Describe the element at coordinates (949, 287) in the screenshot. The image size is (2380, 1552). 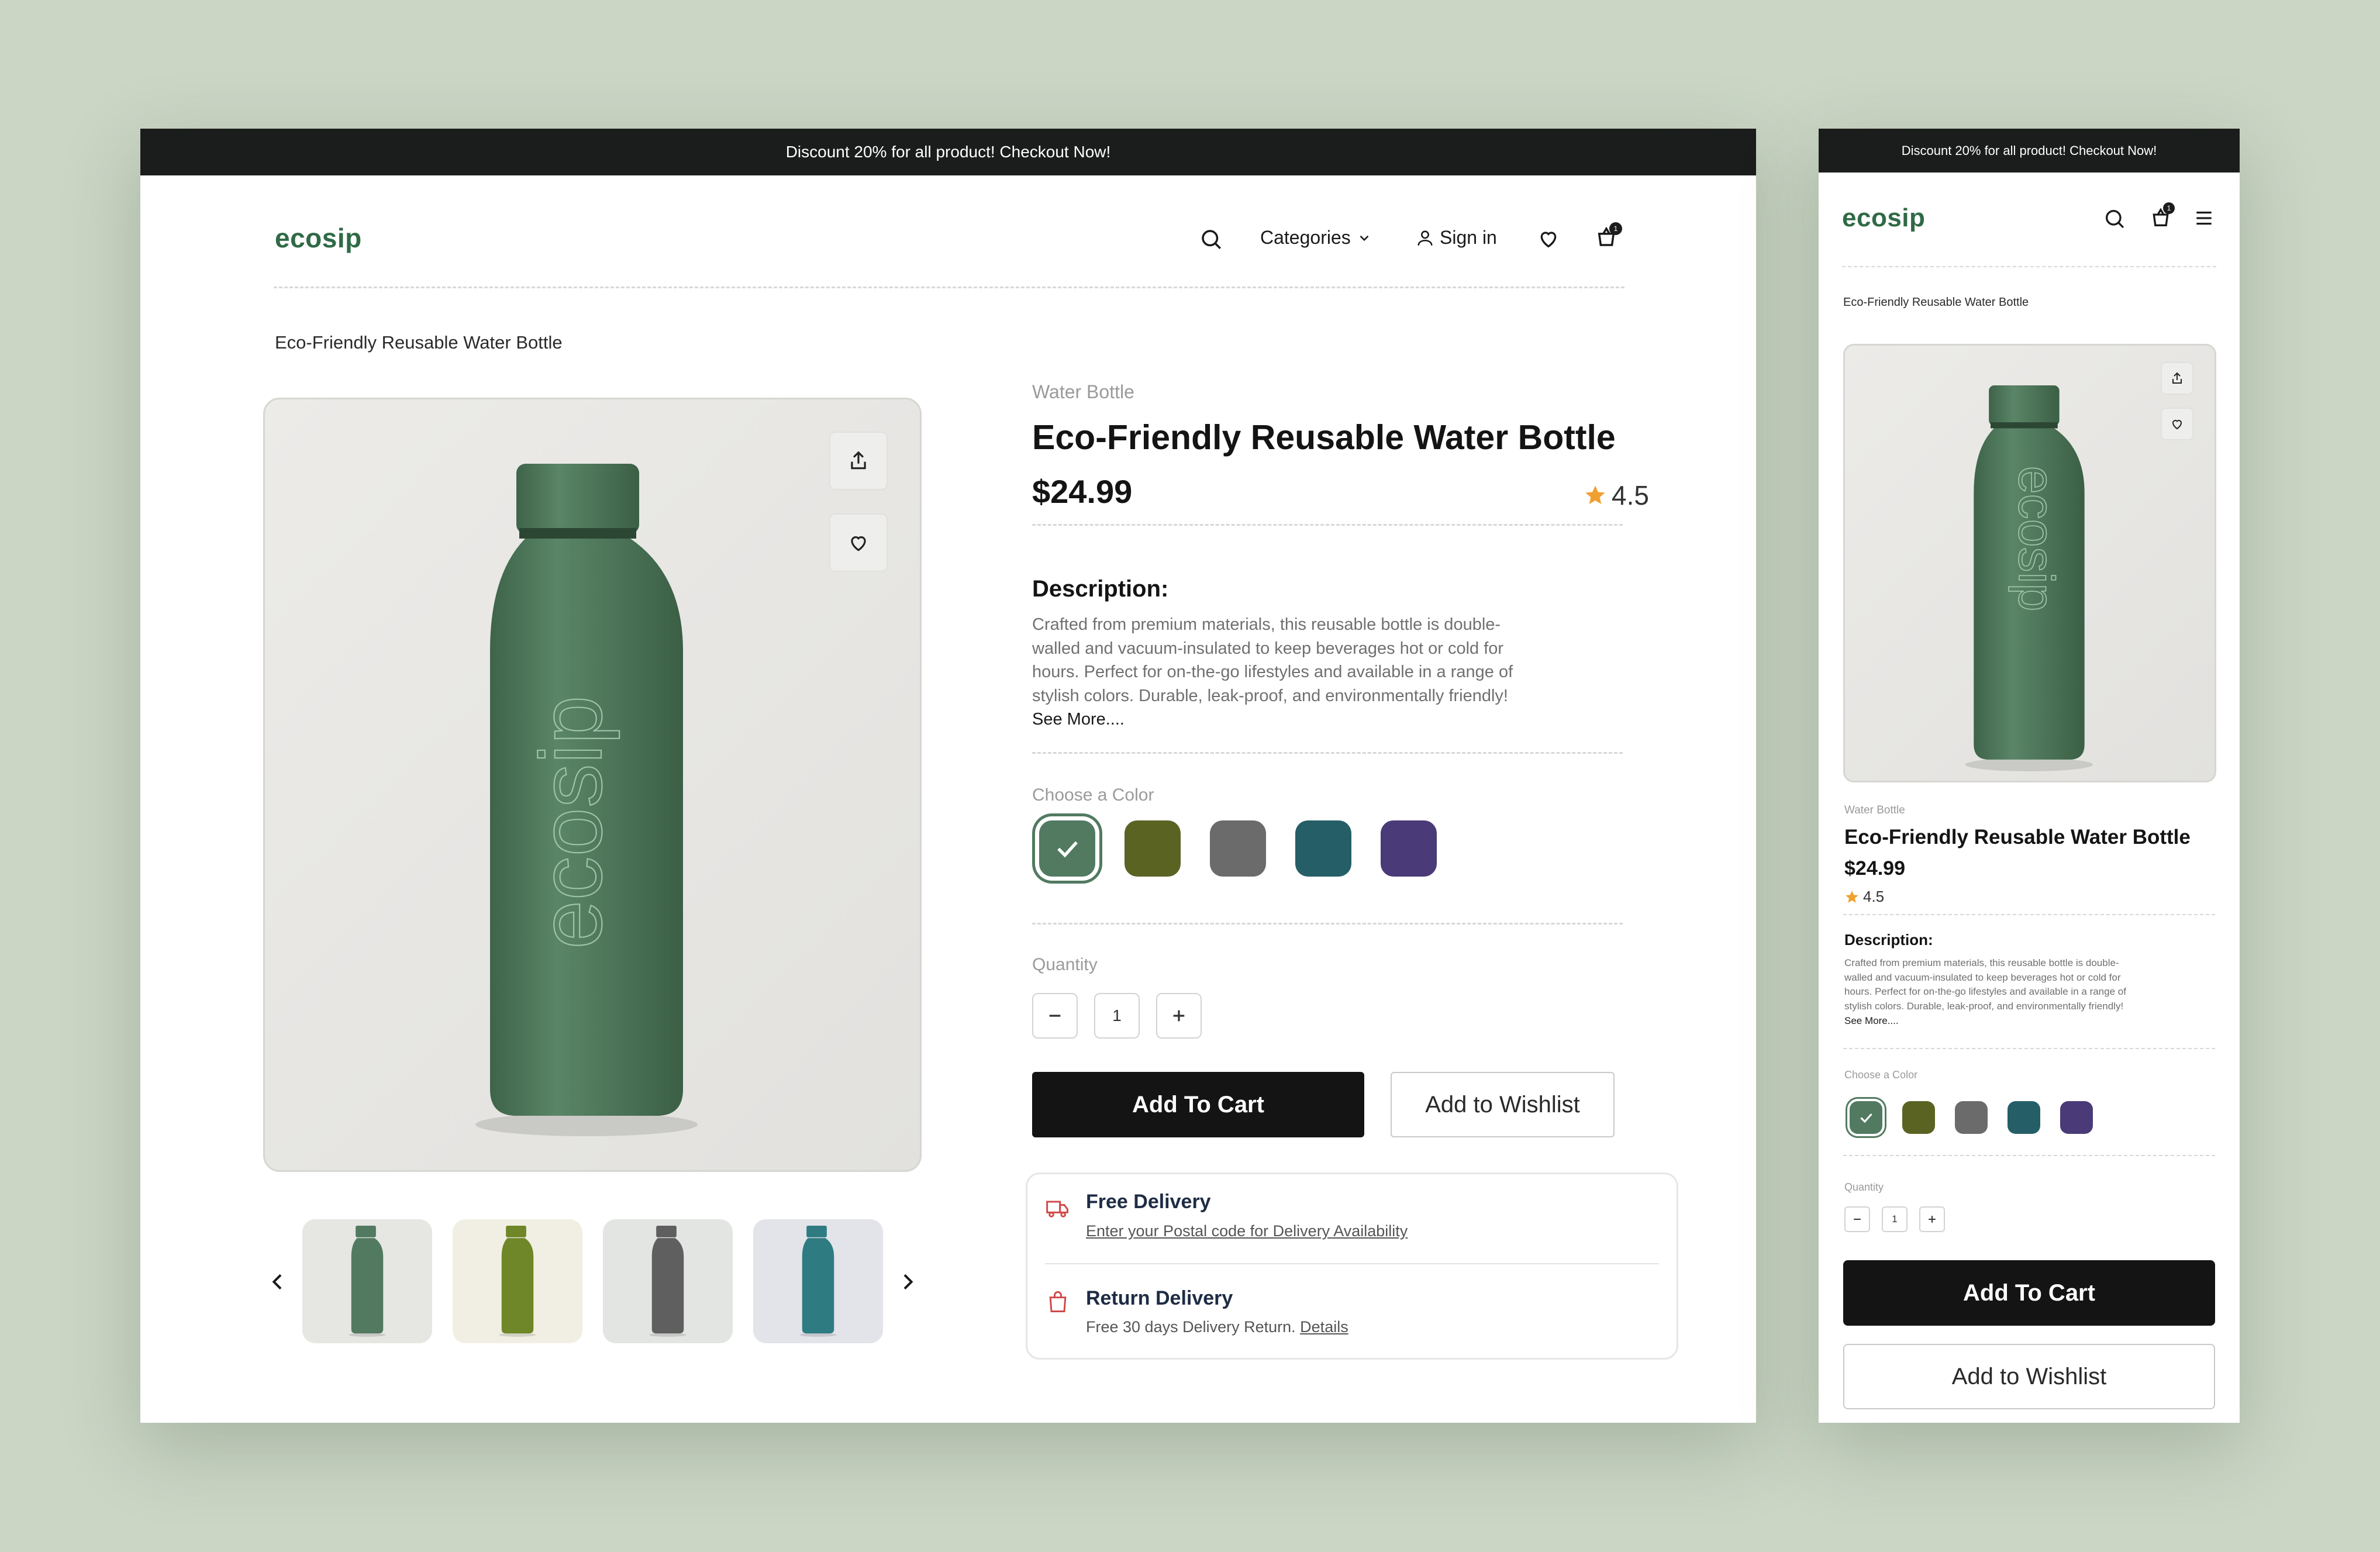
I see `header-divider` at that location.